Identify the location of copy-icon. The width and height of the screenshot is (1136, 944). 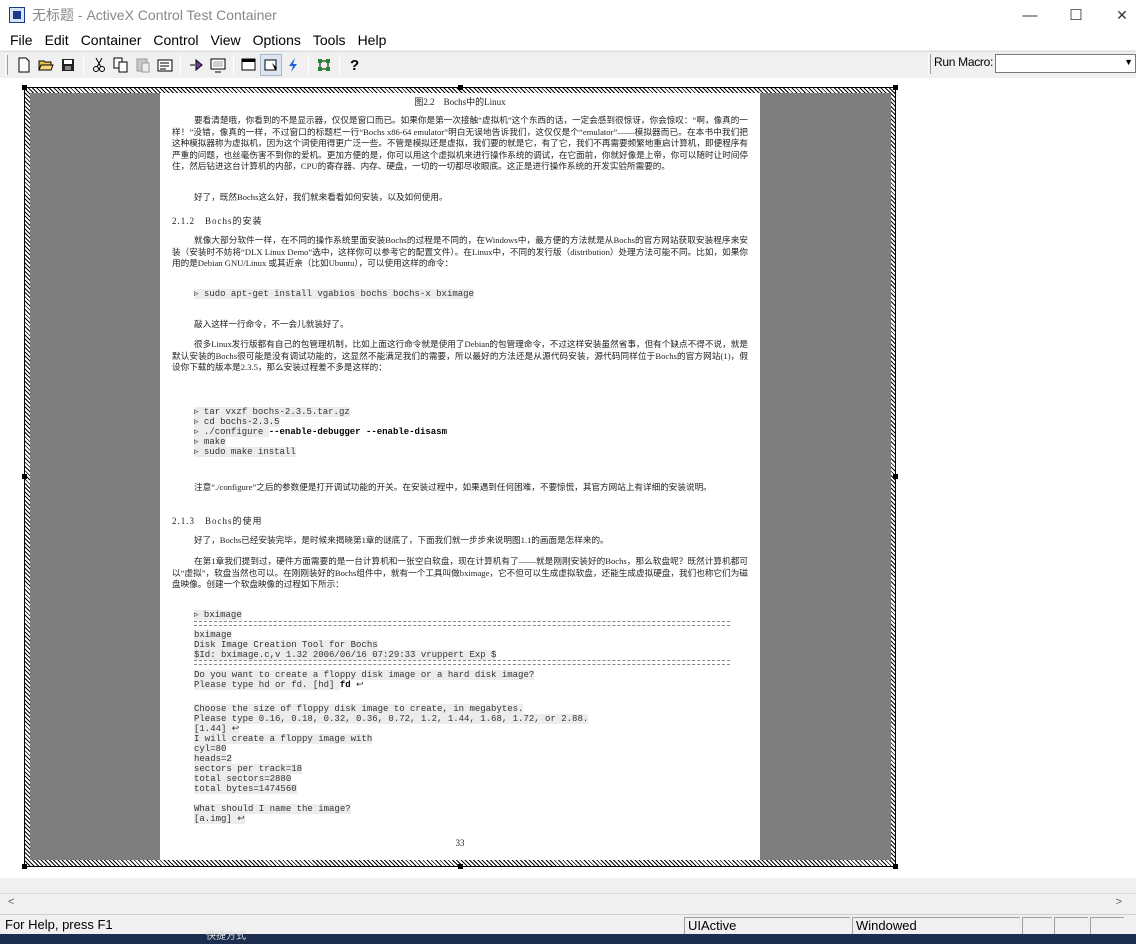
(121, 65).